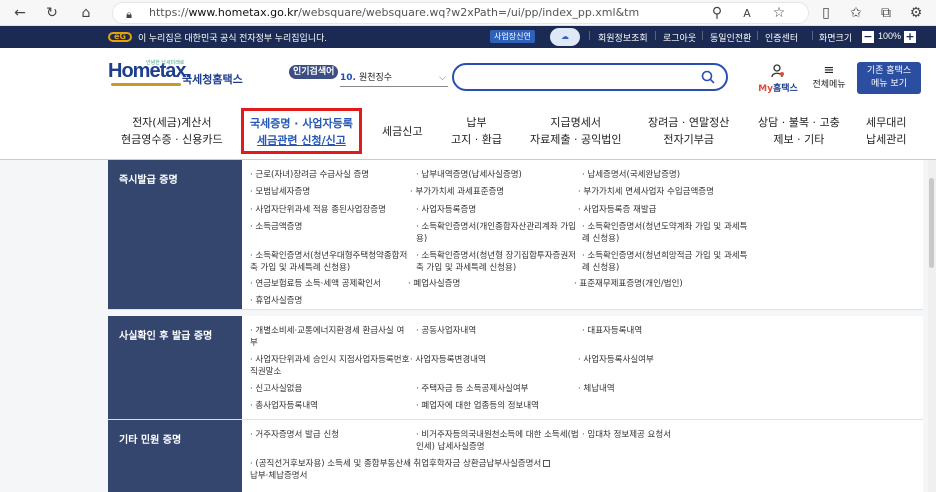 The width and height of the screenshot is (936, 492). I want to click on nav-payment: 납부 고지 · 환급, so click(476, 131).